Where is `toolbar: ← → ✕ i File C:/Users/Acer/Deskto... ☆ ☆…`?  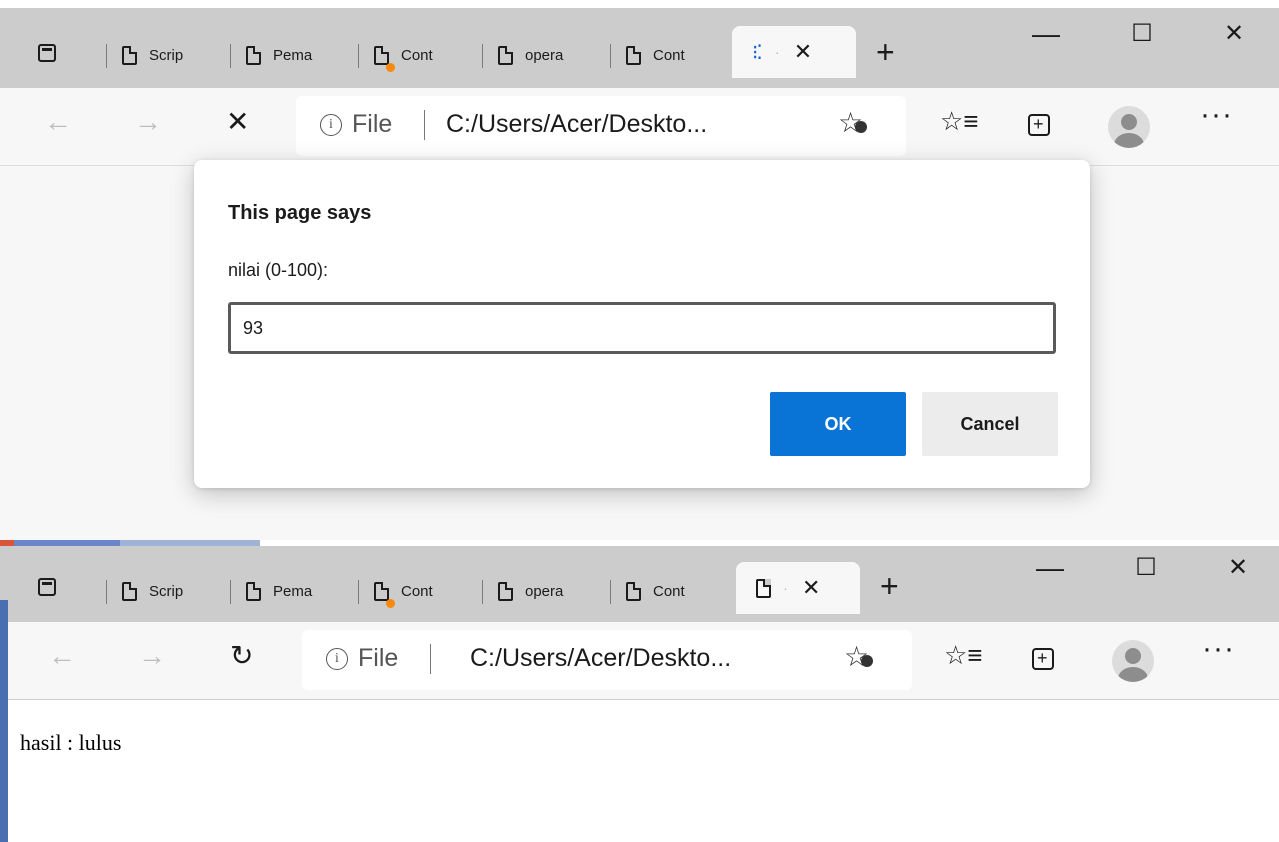
toolbar: ← → ✕ i File C:/Users/Acer/Deskto... ☆ ☆… is located at coordinates (639, 127).